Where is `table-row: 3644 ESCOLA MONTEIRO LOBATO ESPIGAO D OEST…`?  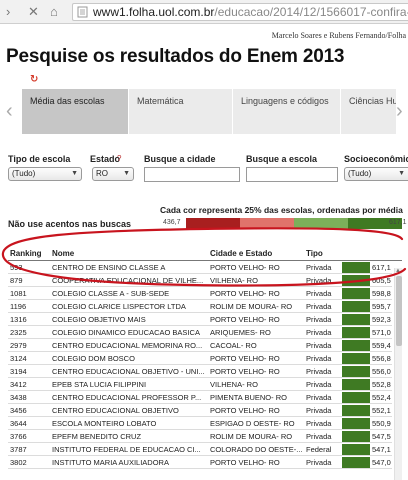 table-row: 3644 ESCOLA MONTEIRO LOBATO ESPIGAO D OEST… is located at coordinates (200, 423).